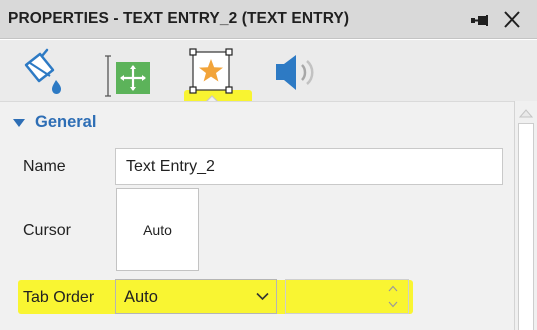 The image size is (537, 330). I want to click on section-general-header: General, so click(54, 122).